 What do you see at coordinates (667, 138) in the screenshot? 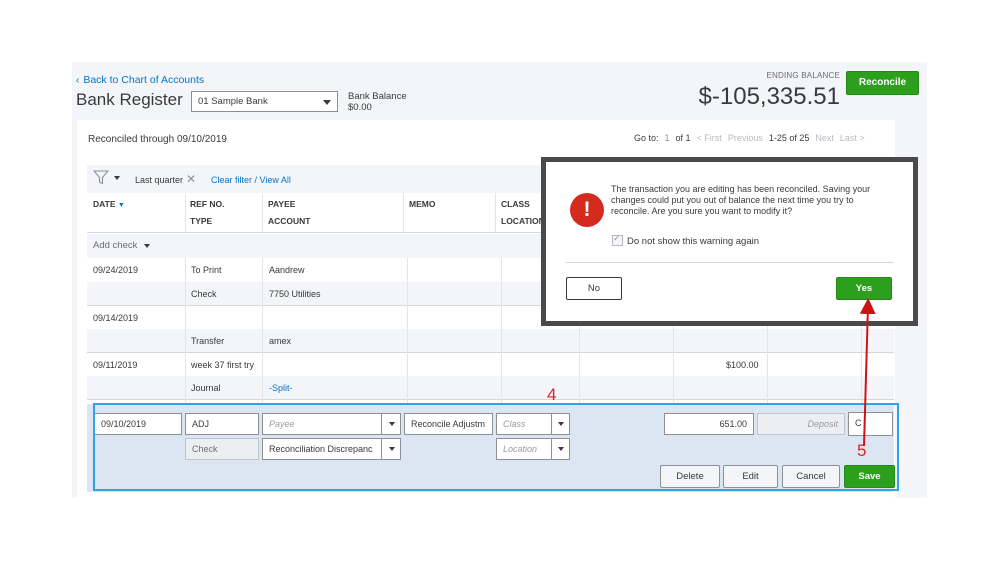
I see `page-input: 1` at bounding box center [667, 138].